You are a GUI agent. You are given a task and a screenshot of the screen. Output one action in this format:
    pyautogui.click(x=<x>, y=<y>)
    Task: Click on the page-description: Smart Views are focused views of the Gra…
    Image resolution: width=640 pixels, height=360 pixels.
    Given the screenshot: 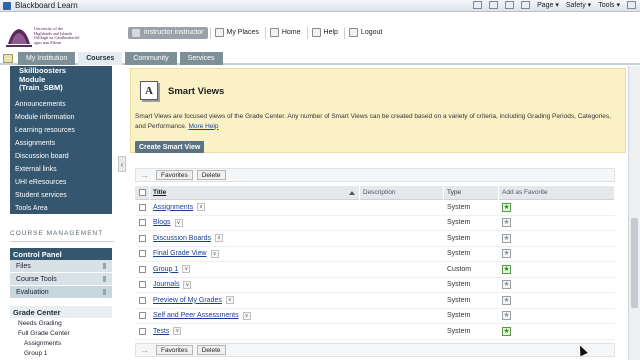 What is the action you would take?
    pyautogui.click(x=373, y=121)
    